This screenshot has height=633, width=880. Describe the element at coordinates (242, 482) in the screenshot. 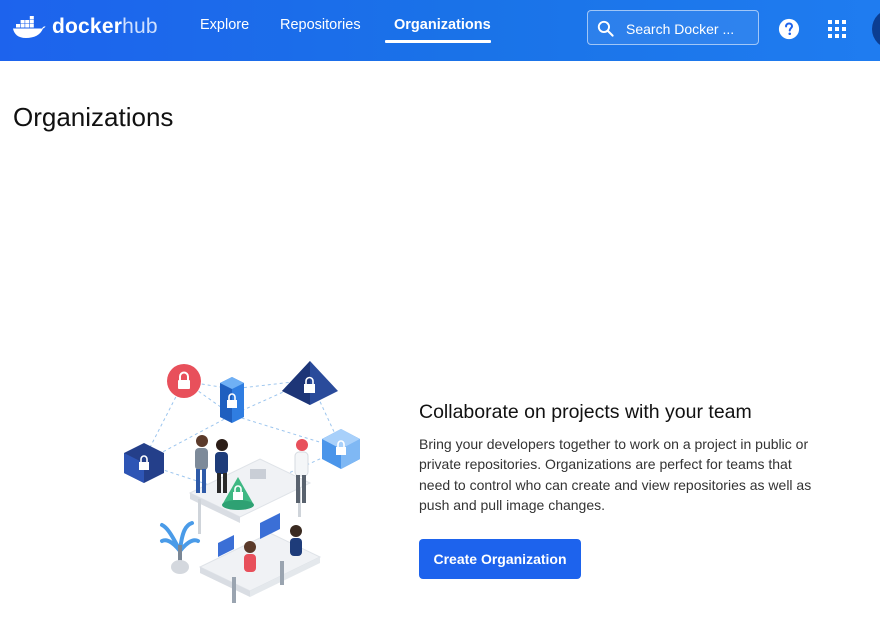

I see `team-collaboration-illustration` at that location.